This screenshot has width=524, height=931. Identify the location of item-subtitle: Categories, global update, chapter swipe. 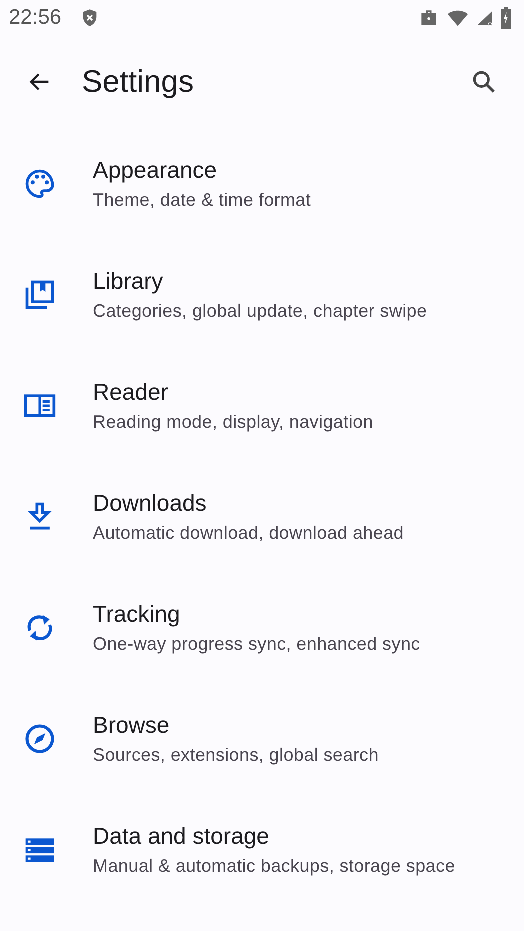
(260, 311).